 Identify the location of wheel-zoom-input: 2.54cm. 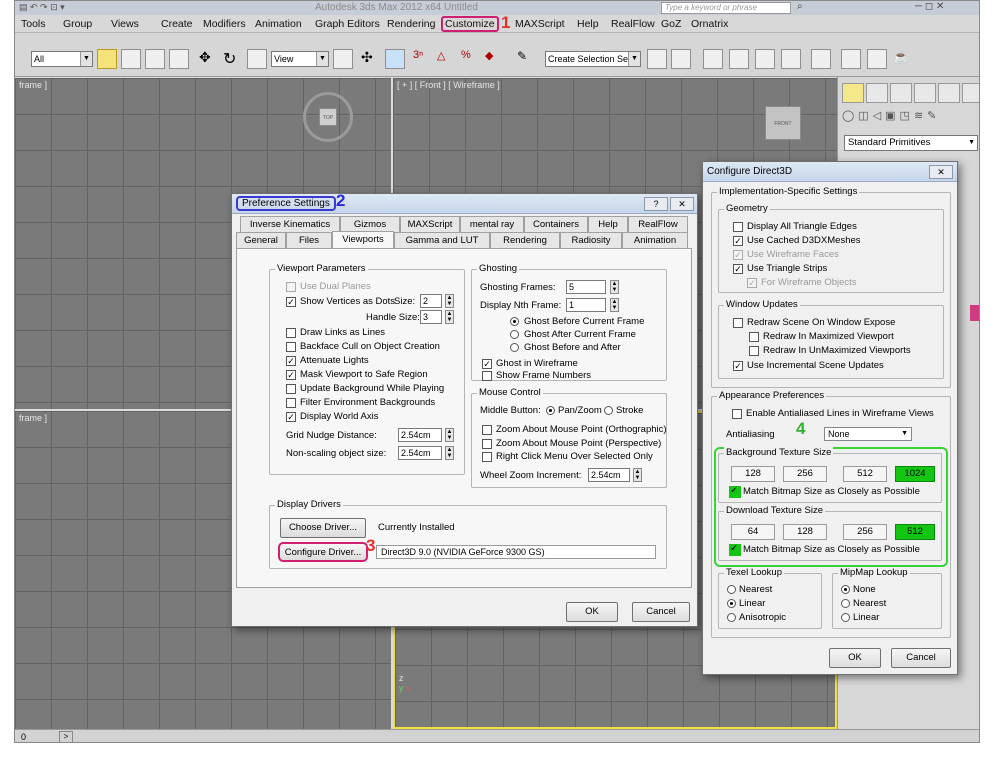
(609, 475).